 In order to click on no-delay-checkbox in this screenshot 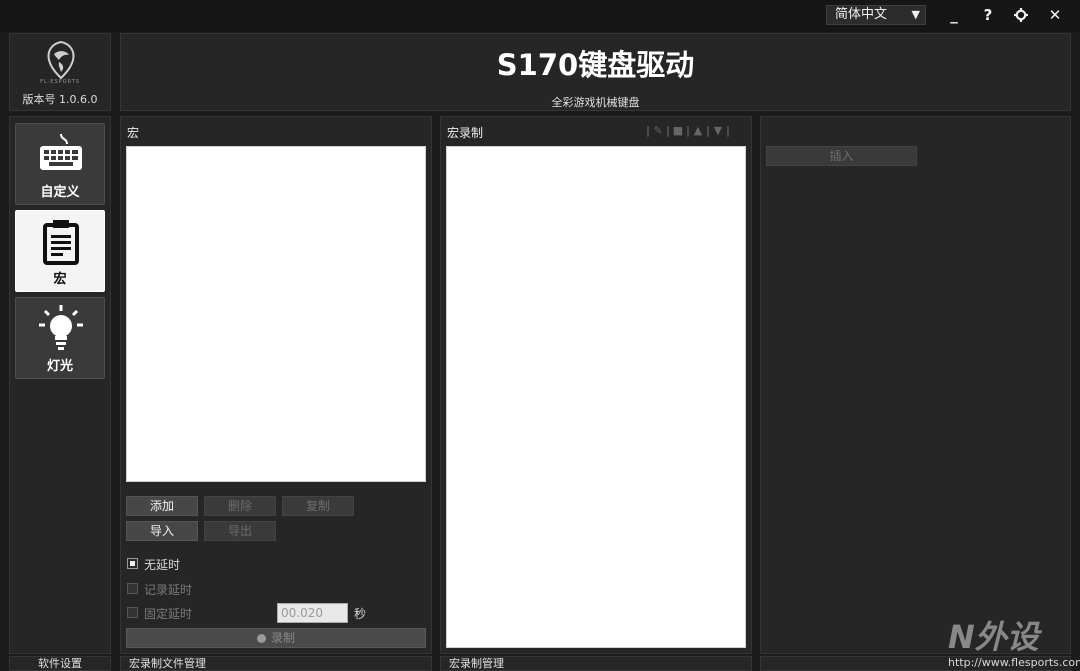, I will do `click(132, 563)`.